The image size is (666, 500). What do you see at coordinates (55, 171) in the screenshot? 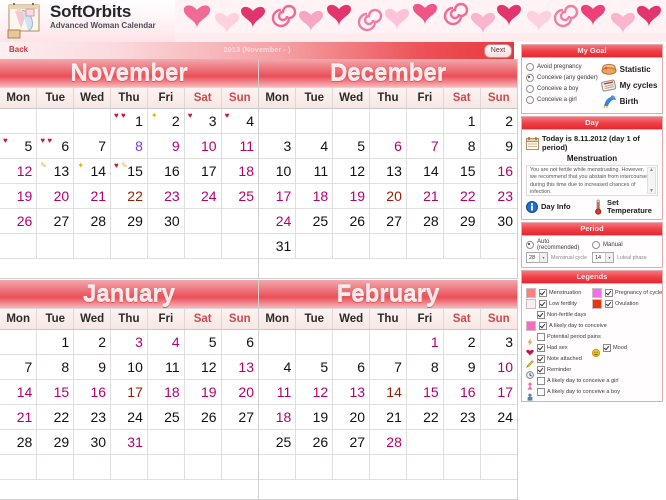
I see `day-cell: ✎ 13` at bounding box center [55, 171].